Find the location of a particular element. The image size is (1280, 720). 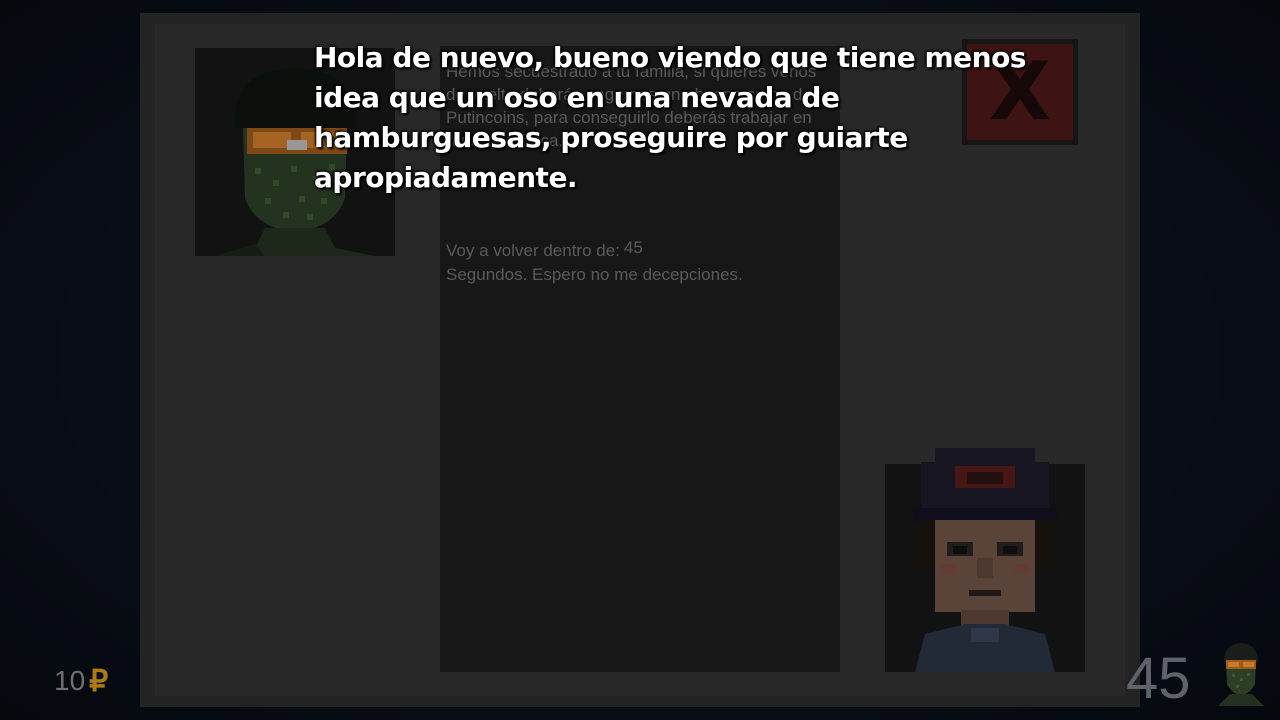

timer-prefix: Voy a volver dentro de: is located at coordinates (533, 250).